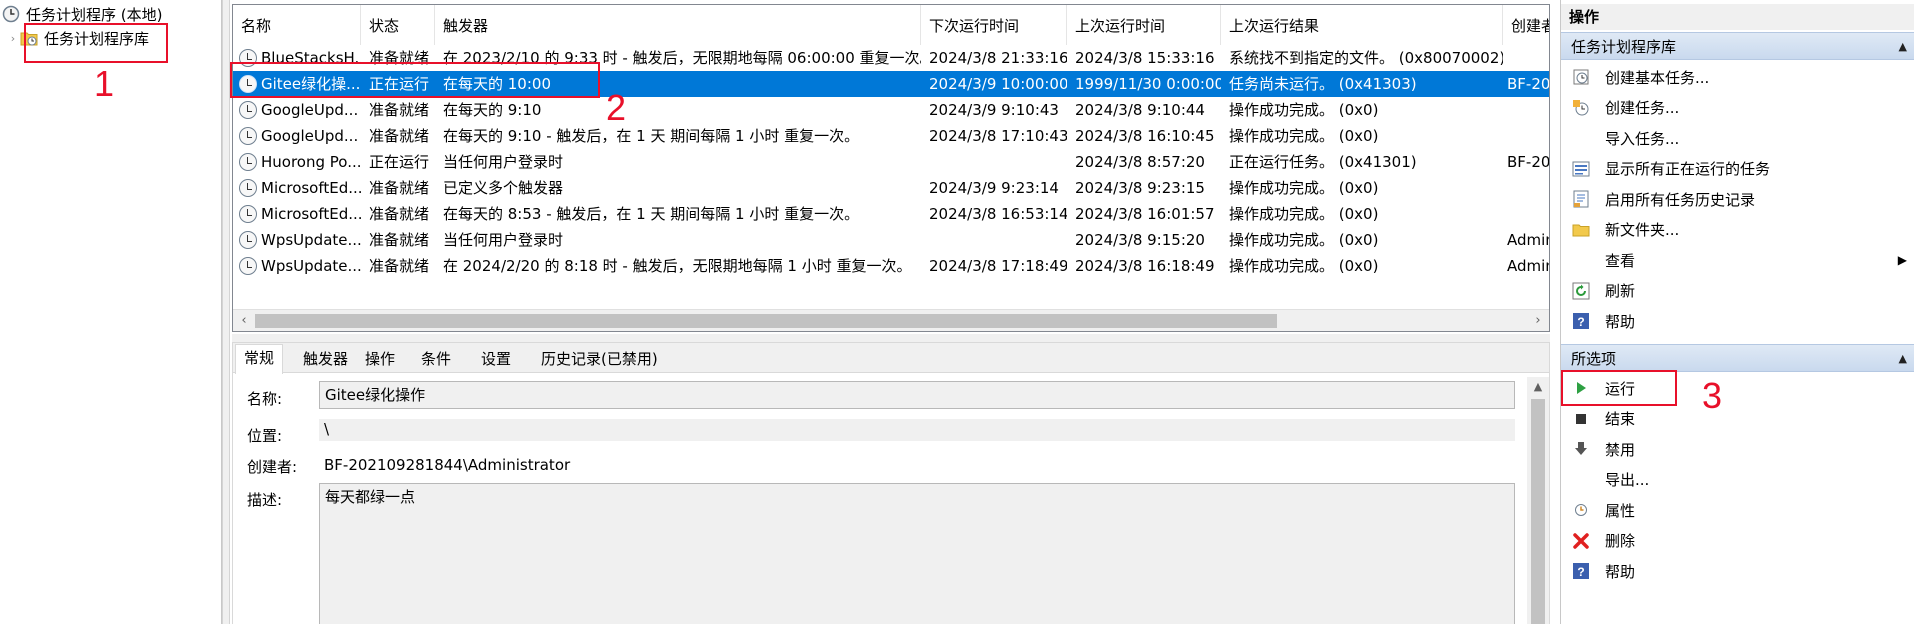 Image resolution: width=1914 pixels, height=624 pixels. I want to click on section-selected-item: 所选项 ▲, so click(1737, 358).